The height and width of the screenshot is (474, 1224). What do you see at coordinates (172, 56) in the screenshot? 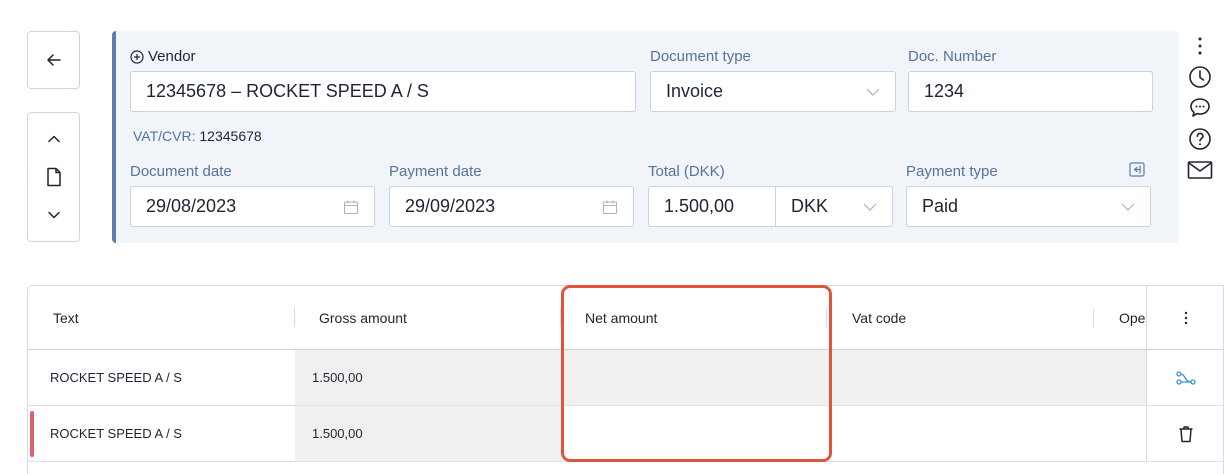
I see `vendor-label-text: Vendor` at bounding box center [172, 56].